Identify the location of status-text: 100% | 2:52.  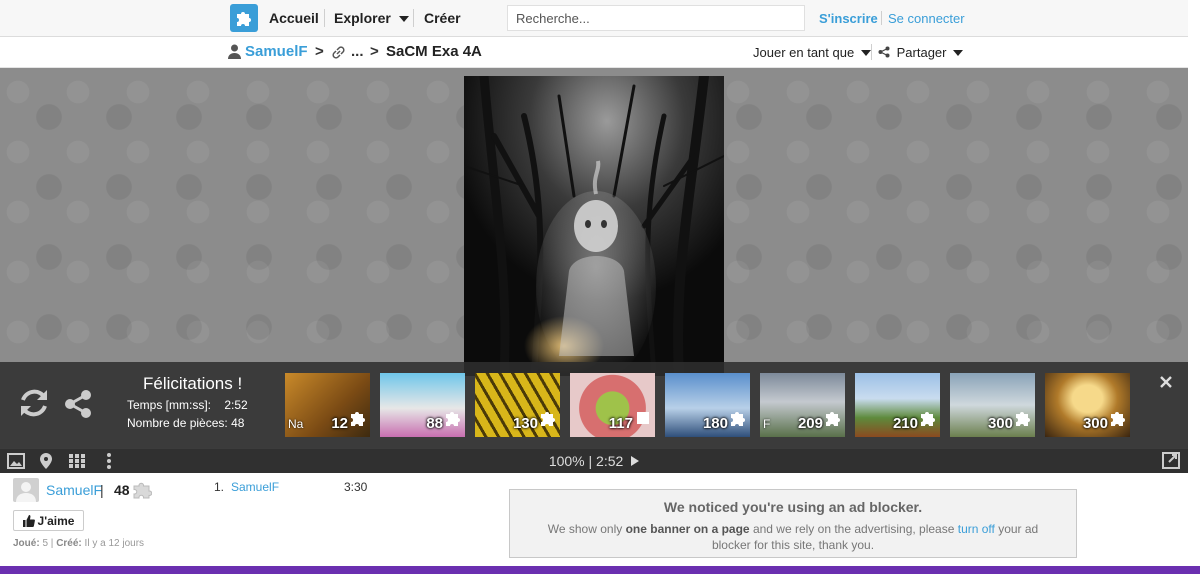
(586, 461).